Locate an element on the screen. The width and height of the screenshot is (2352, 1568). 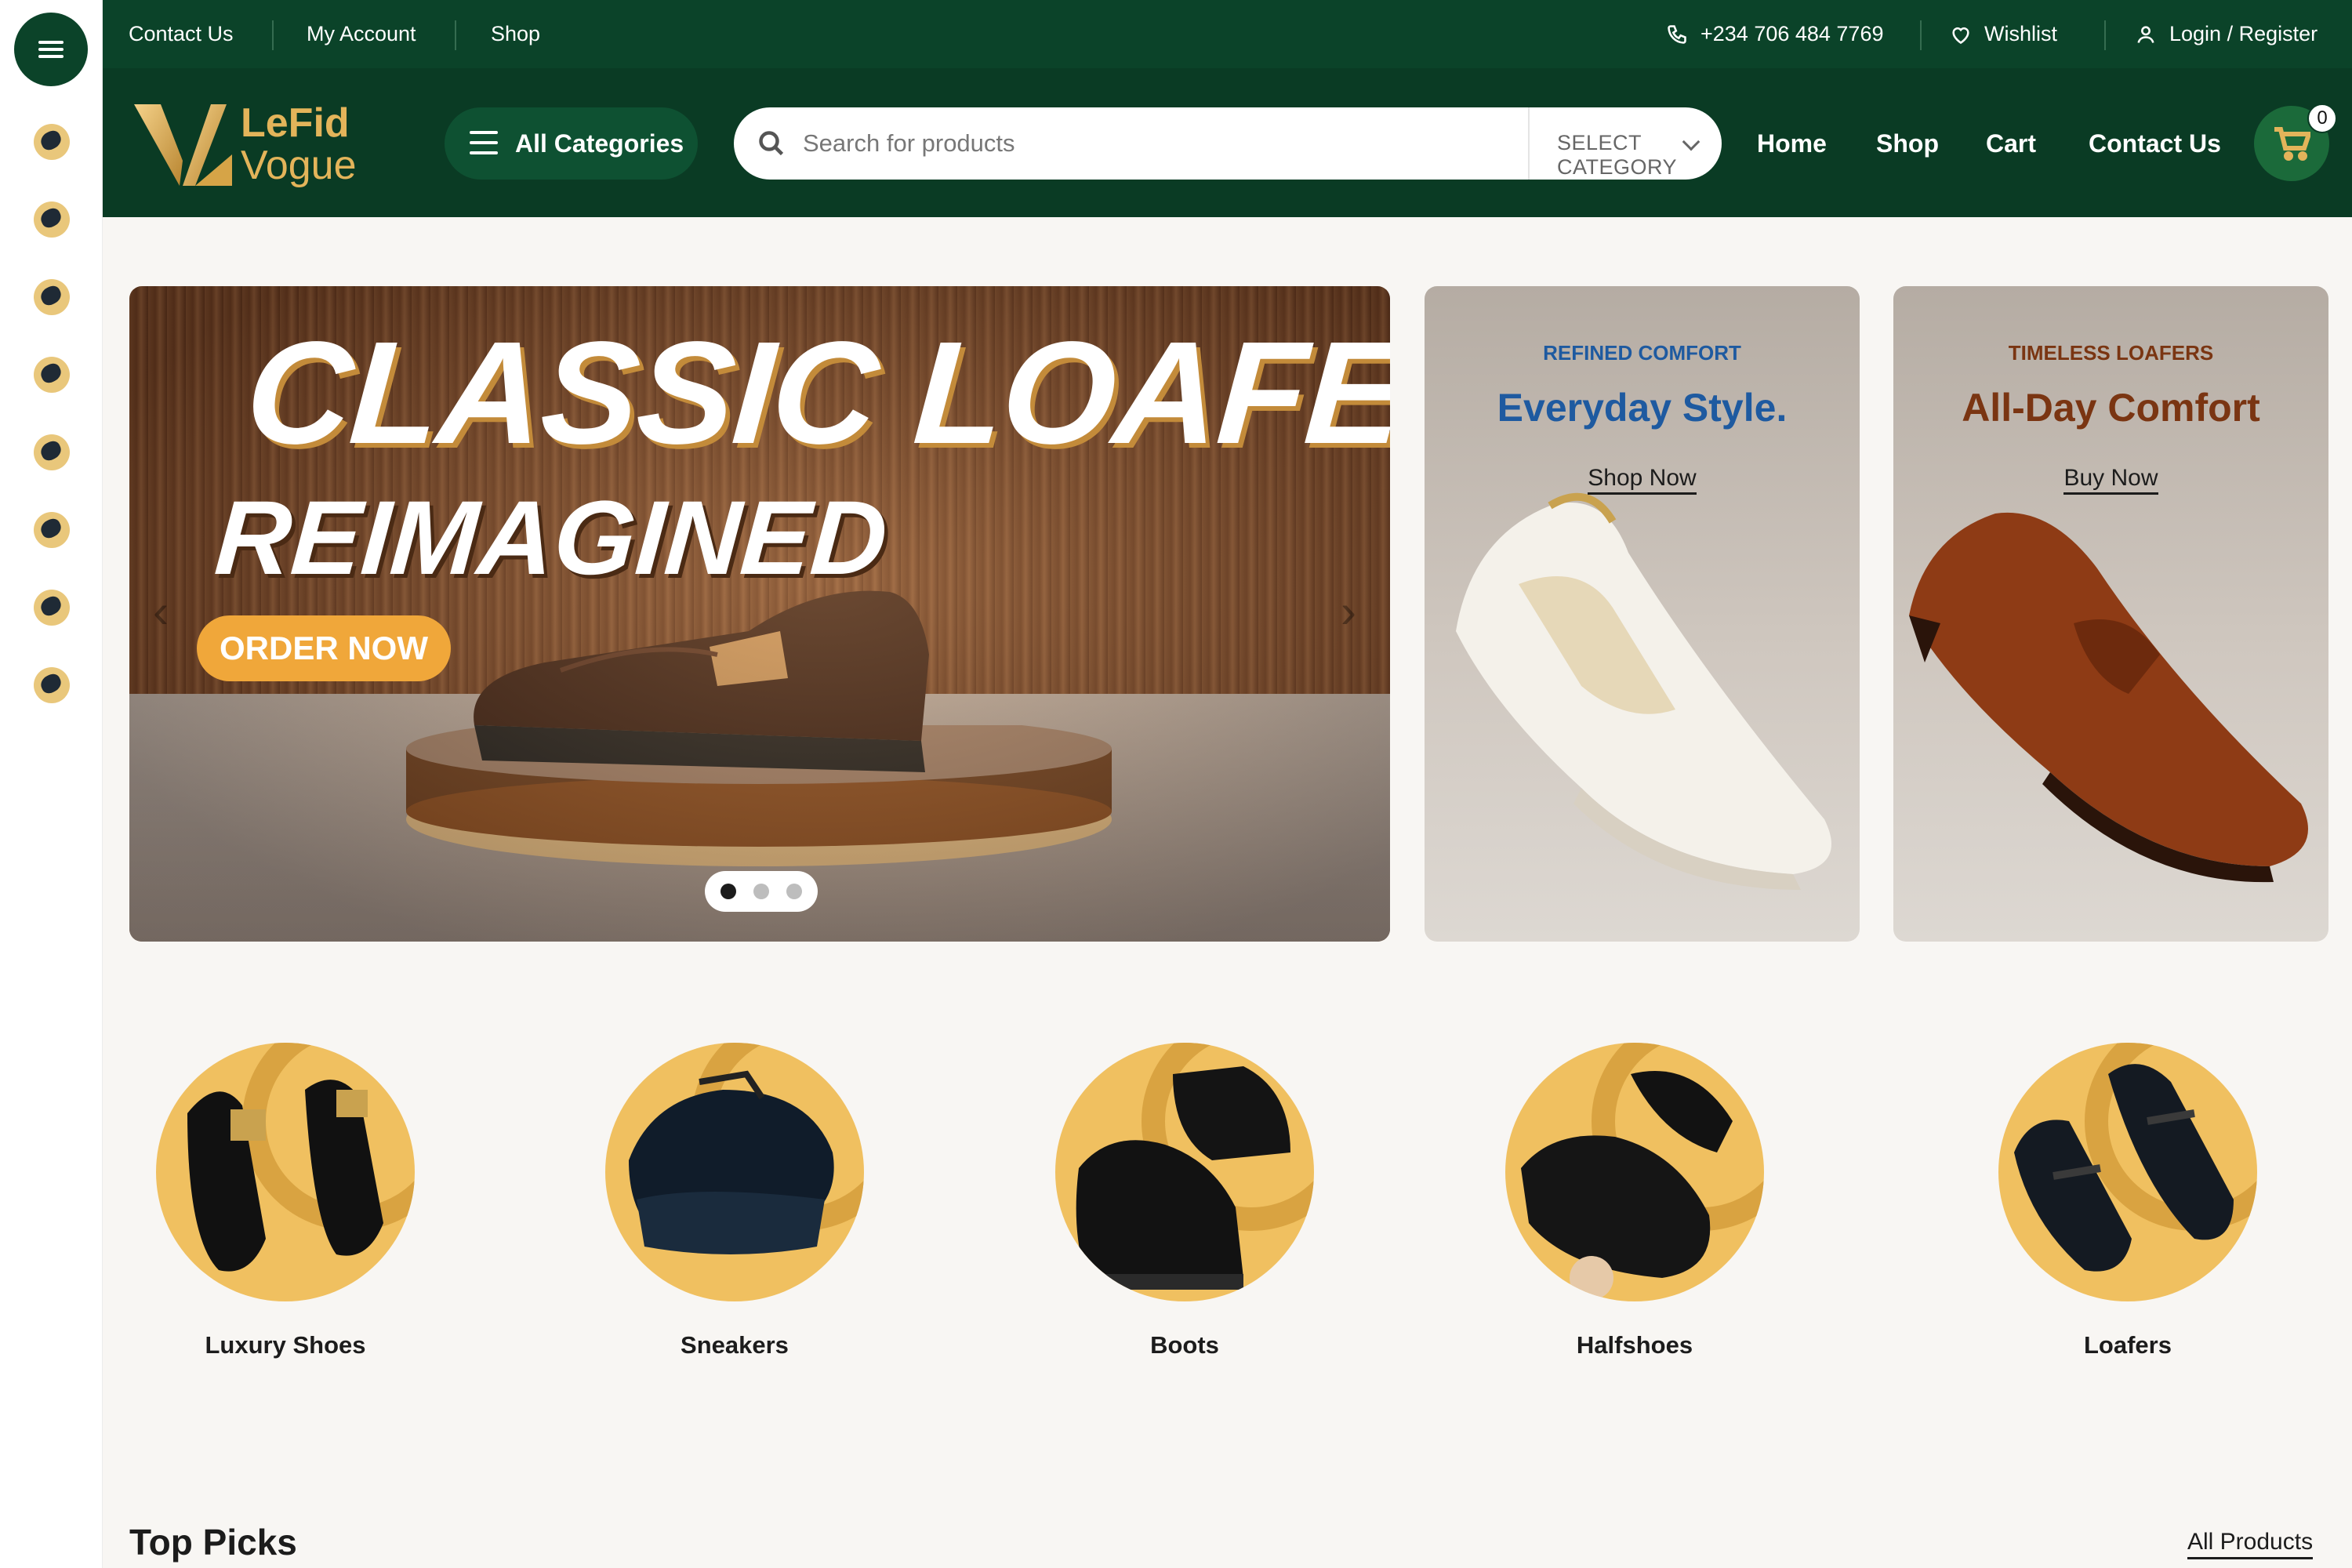
logo-mark is located at coordinates (183, 145).